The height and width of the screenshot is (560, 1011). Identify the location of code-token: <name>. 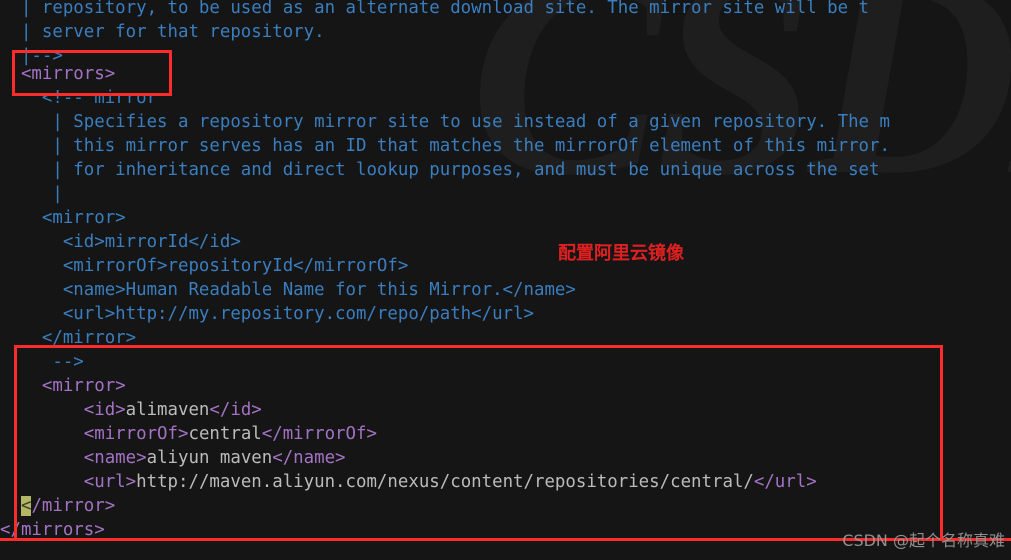
(73, 458).